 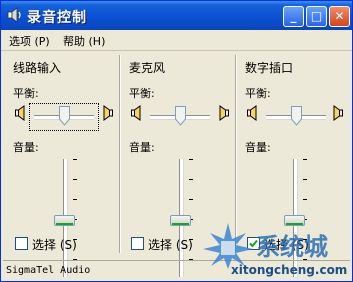 I want to click on watermark-url: xitongcheng.com, so click(x=289, y=270).